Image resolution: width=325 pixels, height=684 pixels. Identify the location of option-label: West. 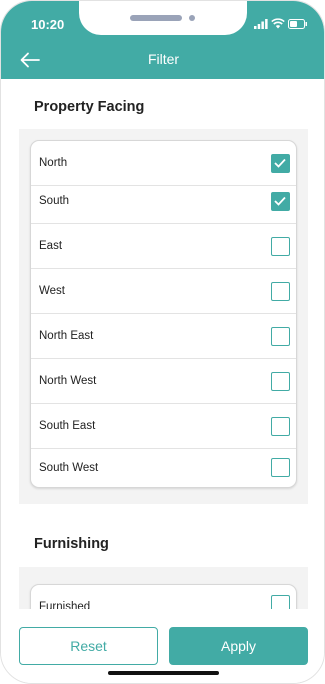
(52, 291).